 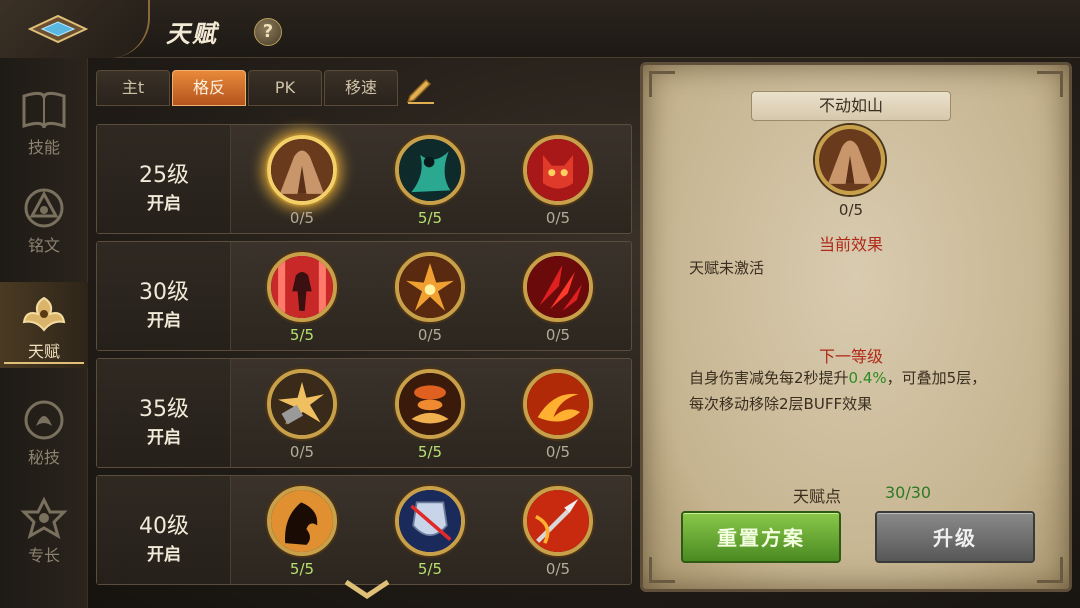 What do you see at coordinates (302, 521) in the screenshot?
I see `shadow-icon` at bounding box center [302, 521].